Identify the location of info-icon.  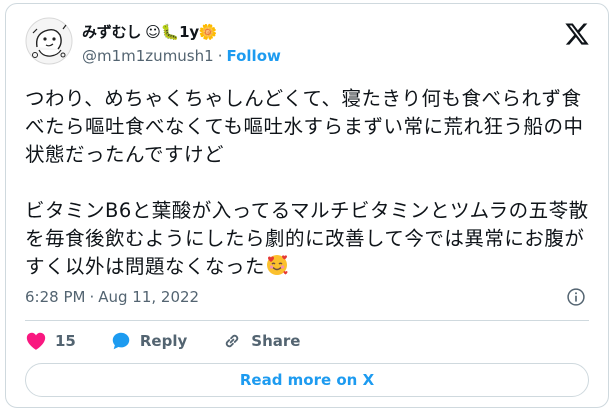
(576, 297).